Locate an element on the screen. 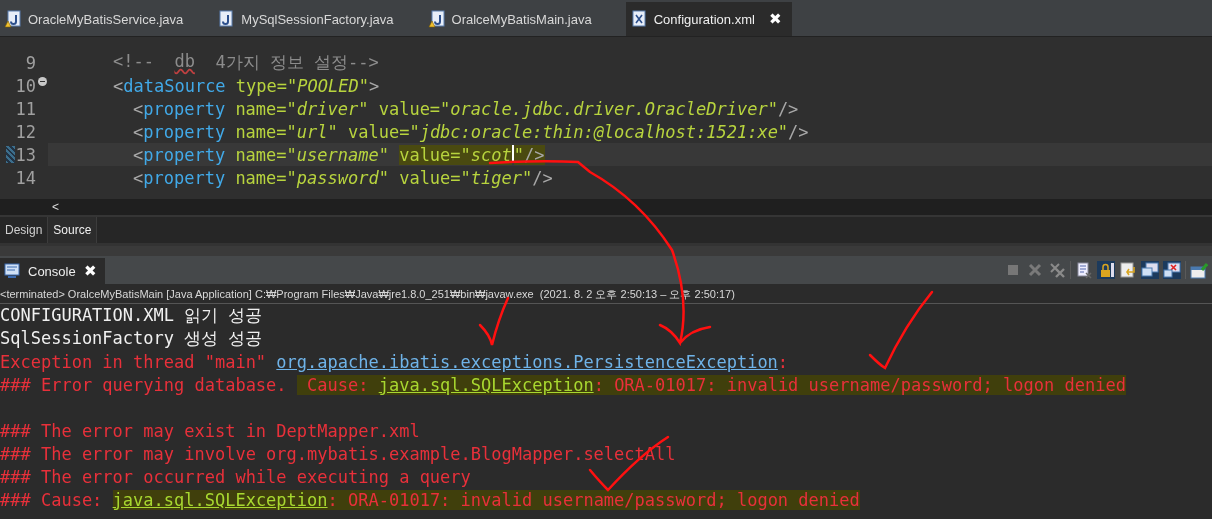 This screenshot has height=519, width=1212. lock-icon is located at coordinates (1106, 270).